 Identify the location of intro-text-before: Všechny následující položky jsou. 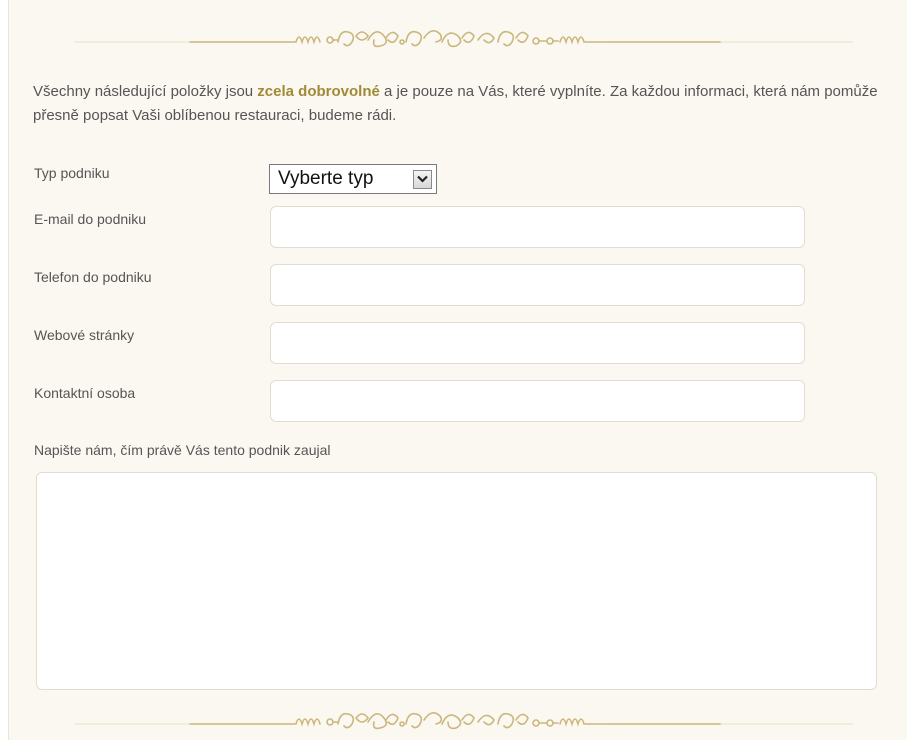
(145, 91).